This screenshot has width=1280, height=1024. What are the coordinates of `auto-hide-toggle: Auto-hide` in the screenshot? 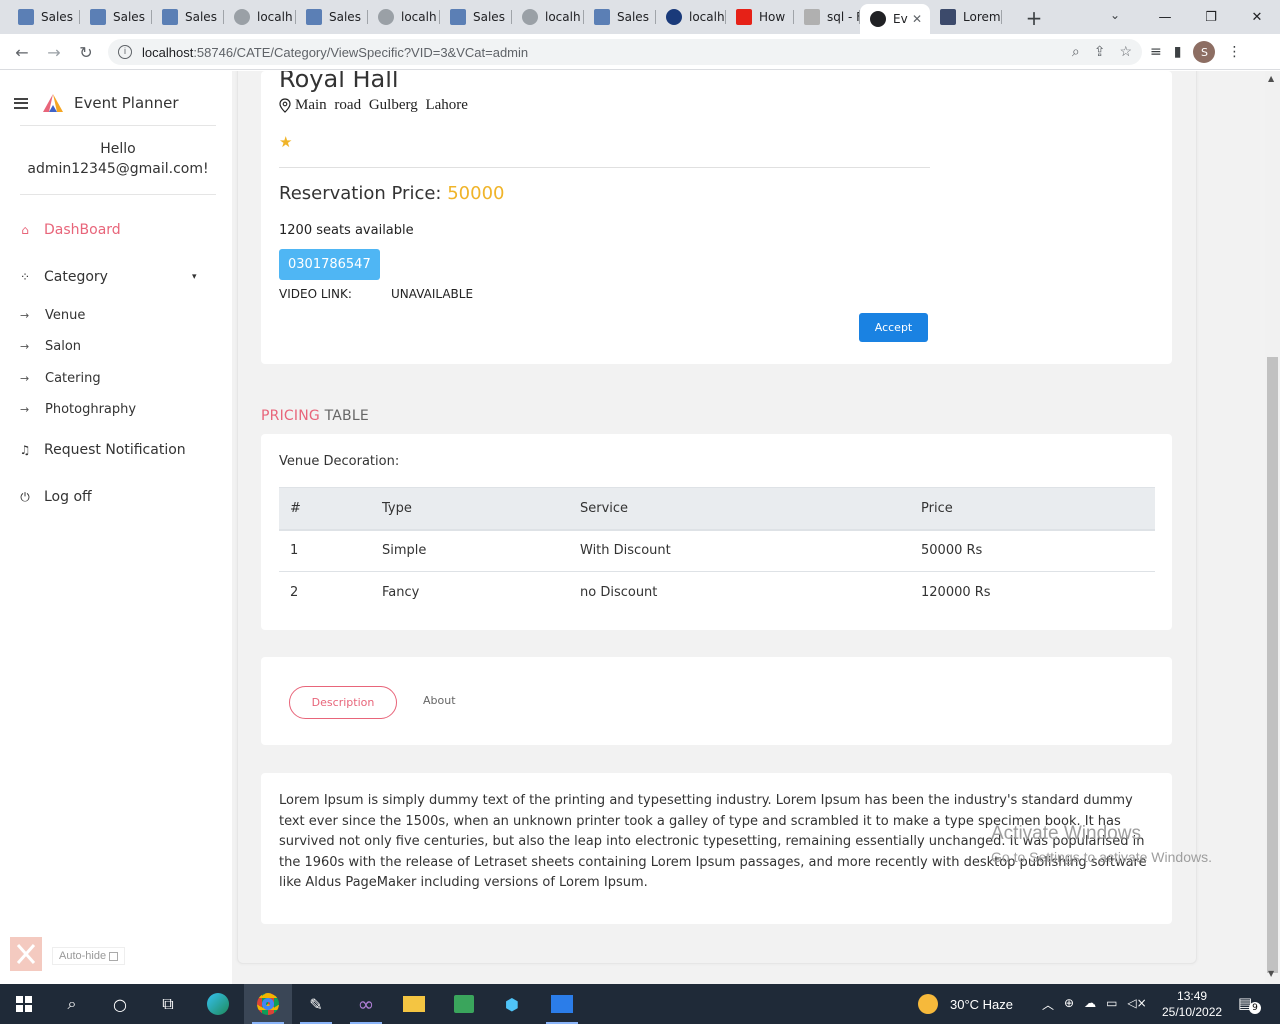 It's located at (89, 956).